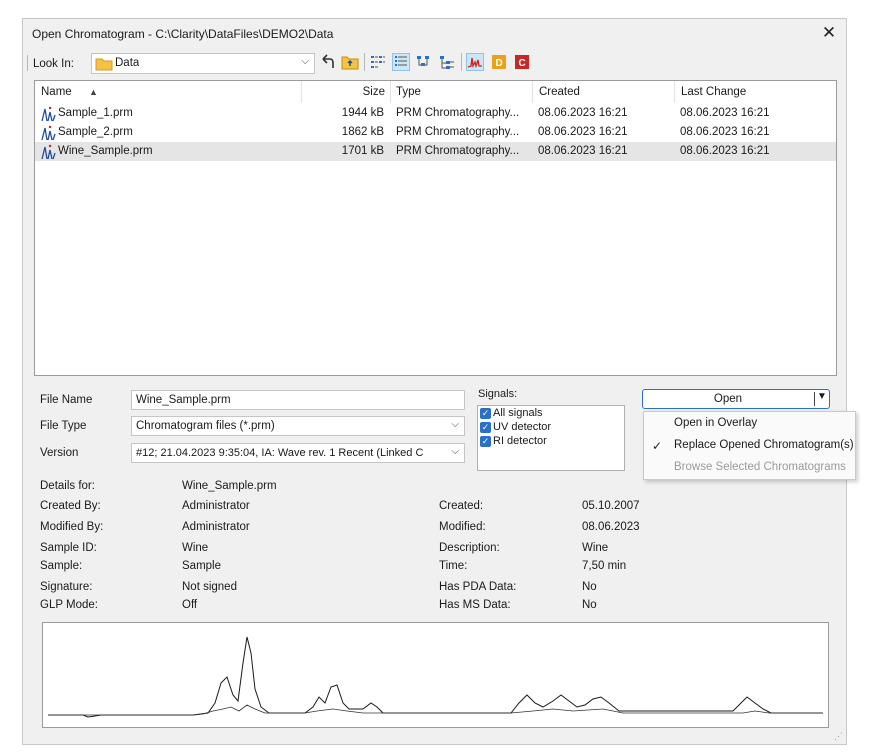 Image resolution: width=893 pixels, height=753 pixels. I want to click on file-name-cell: Sample_2.prm, so click(95, 132).